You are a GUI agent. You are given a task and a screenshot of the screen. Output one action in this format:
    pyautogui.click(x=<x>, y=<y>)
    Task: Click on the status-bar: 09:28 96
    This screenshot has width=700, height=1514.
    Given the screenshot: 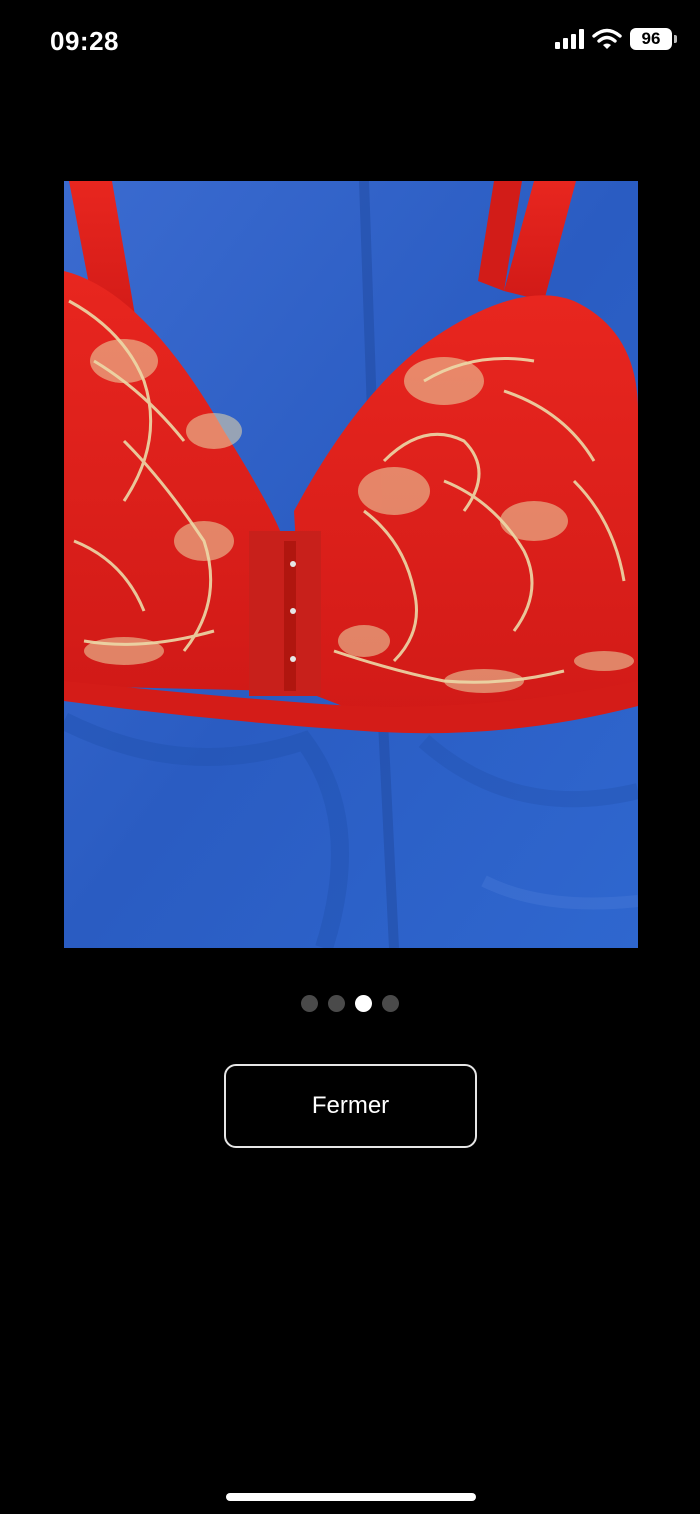 What is the action you would take?
    pyautogui.click(x=350, y=45)
    